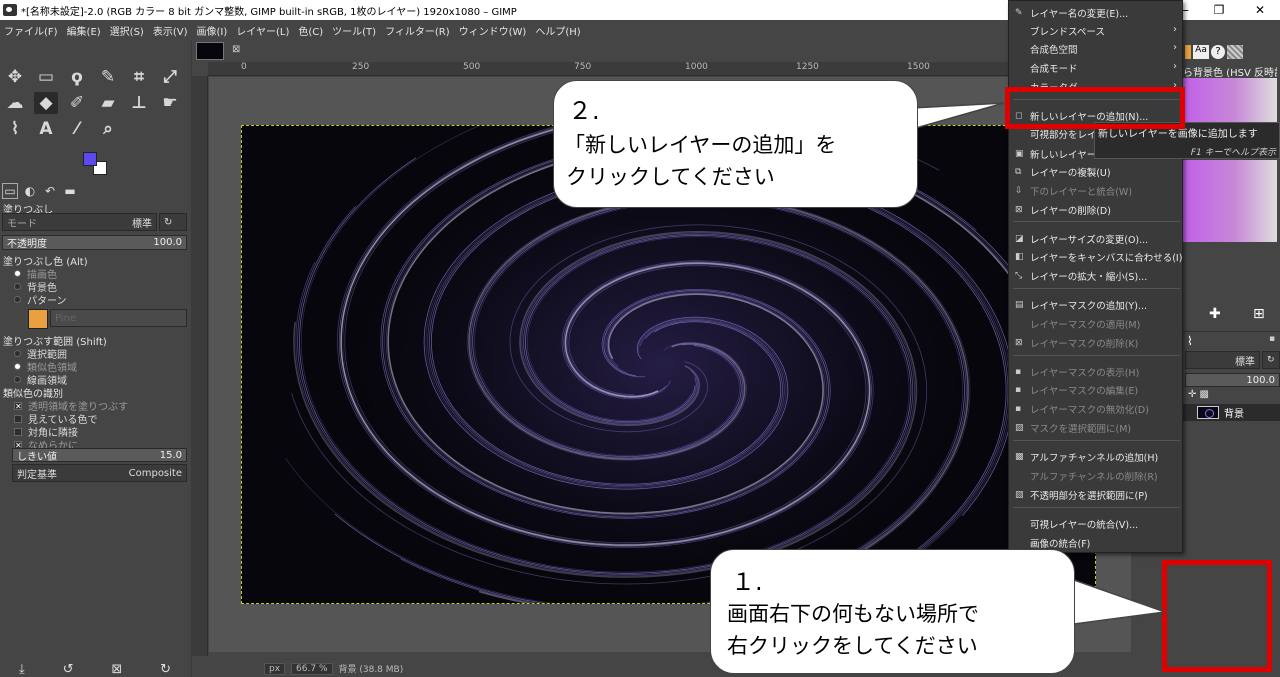  I want to click on image-tab-thumbnail, so click(210, 51).